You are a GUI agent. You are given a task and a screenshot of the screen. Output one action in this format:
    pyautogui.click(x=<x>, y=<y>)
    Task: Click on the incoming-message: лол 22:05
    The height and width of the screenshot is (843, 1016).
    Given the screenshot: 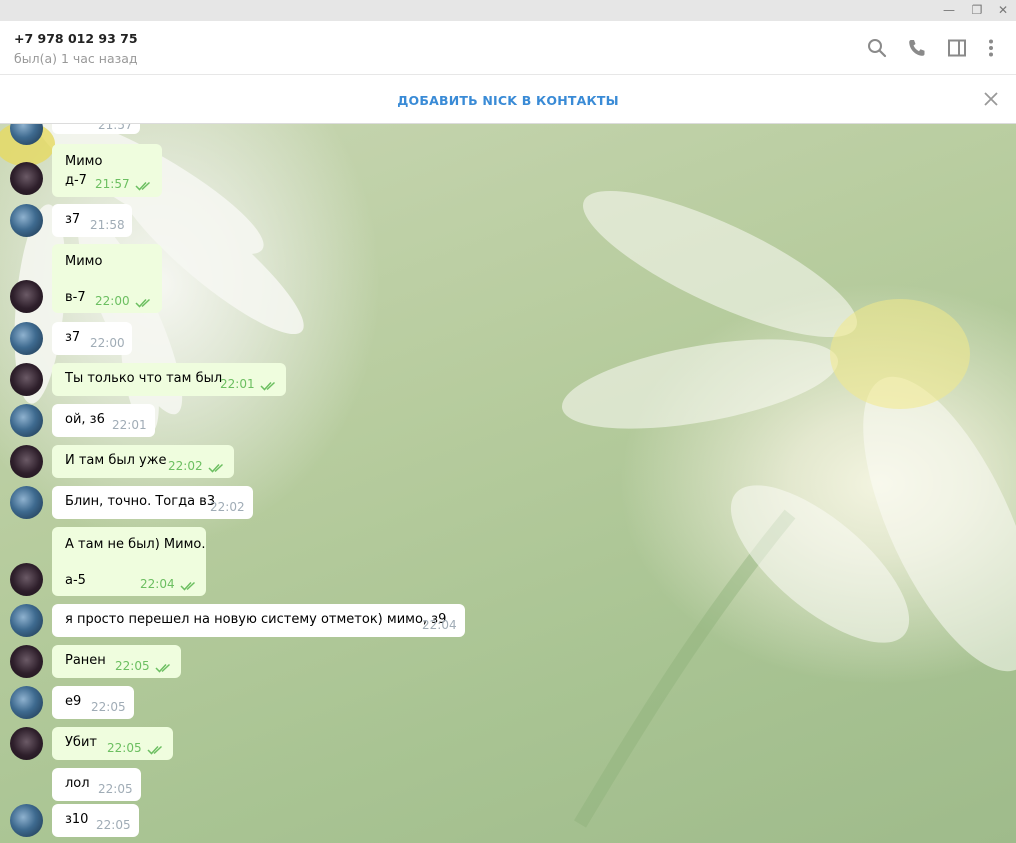 What is the action you would take?
    pyautogui.click(x=96, y=784)
    